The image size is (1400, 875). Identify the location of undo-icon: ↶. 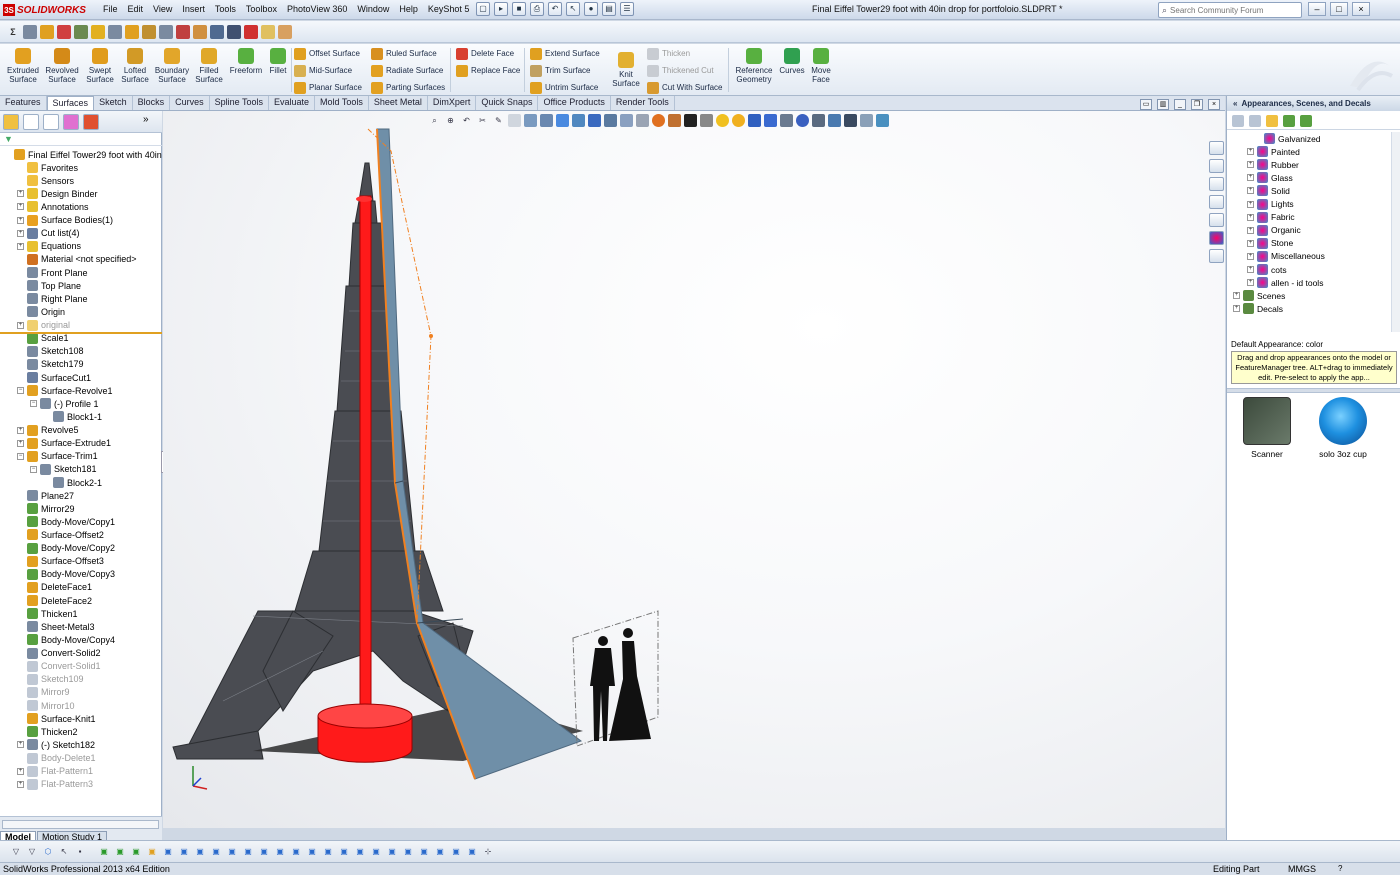
(555, 9).